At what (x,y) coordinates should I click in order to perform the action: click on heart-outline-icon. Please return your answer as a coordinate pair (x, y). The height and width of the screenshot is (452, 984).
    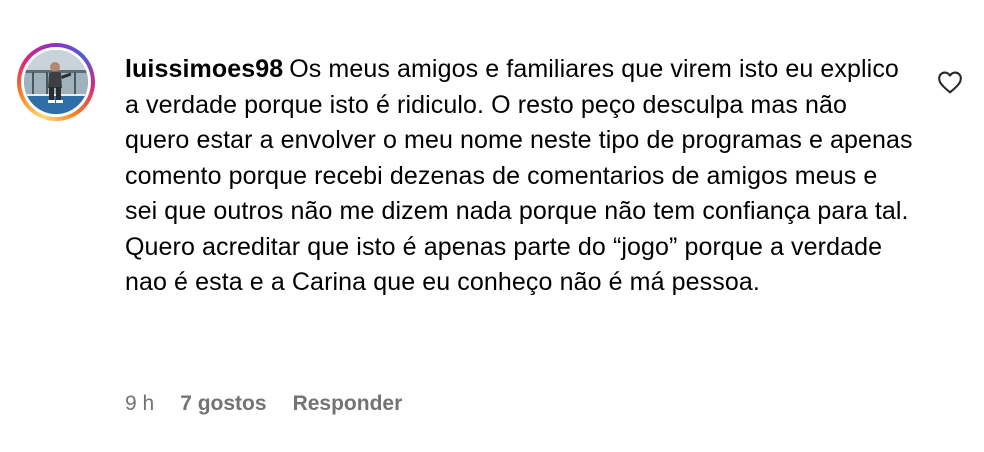
    Looking at the image, I should click on (950, 82).